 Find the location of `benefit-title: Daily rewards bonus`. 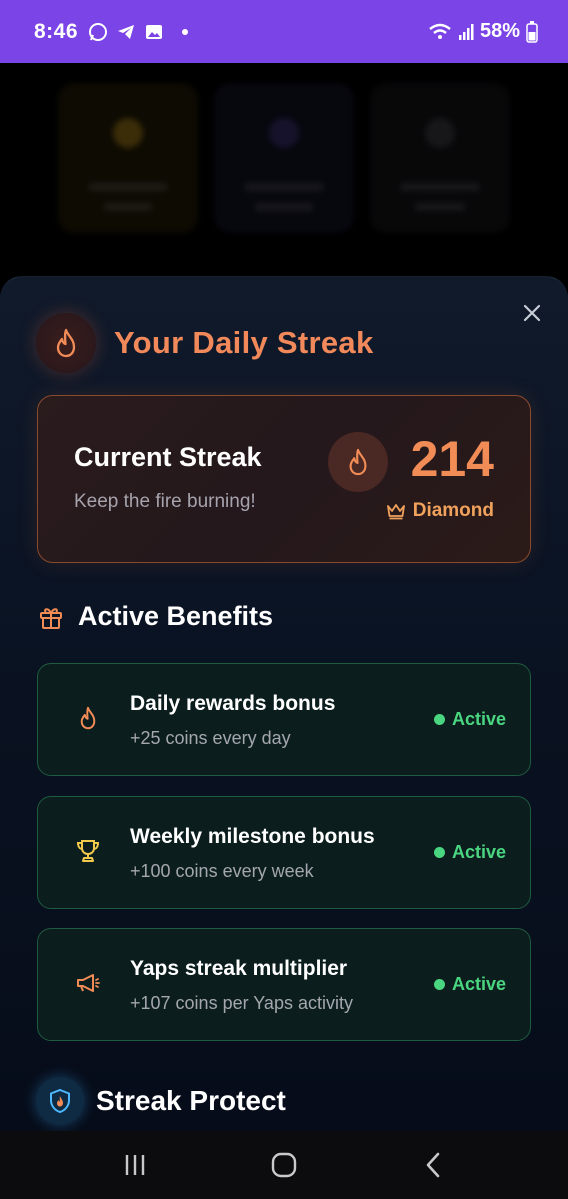

benefit-title: Daily rewards bonus is located at coordinates (233, 703).